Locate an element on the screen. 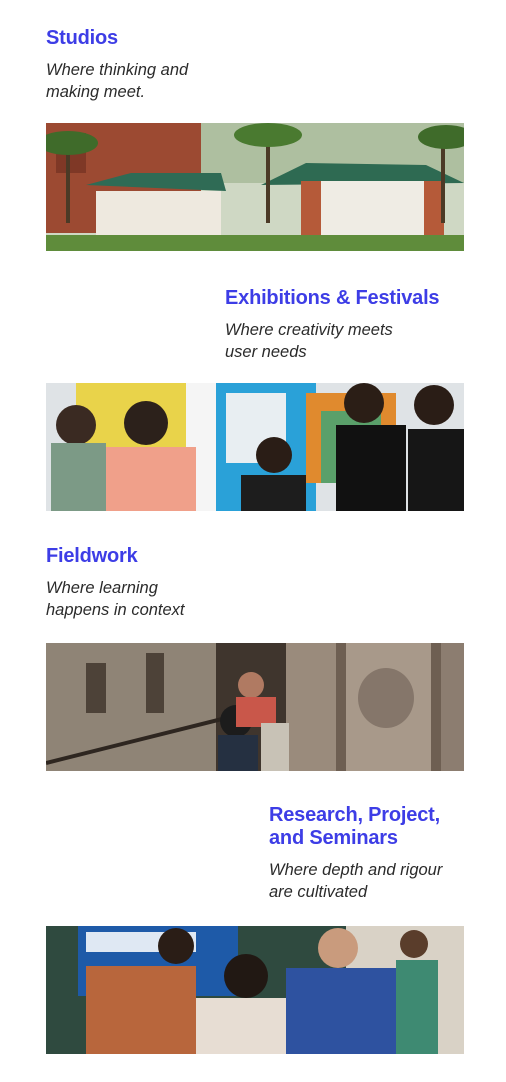  exhibitions-photo is located at coordinates (255, 447).